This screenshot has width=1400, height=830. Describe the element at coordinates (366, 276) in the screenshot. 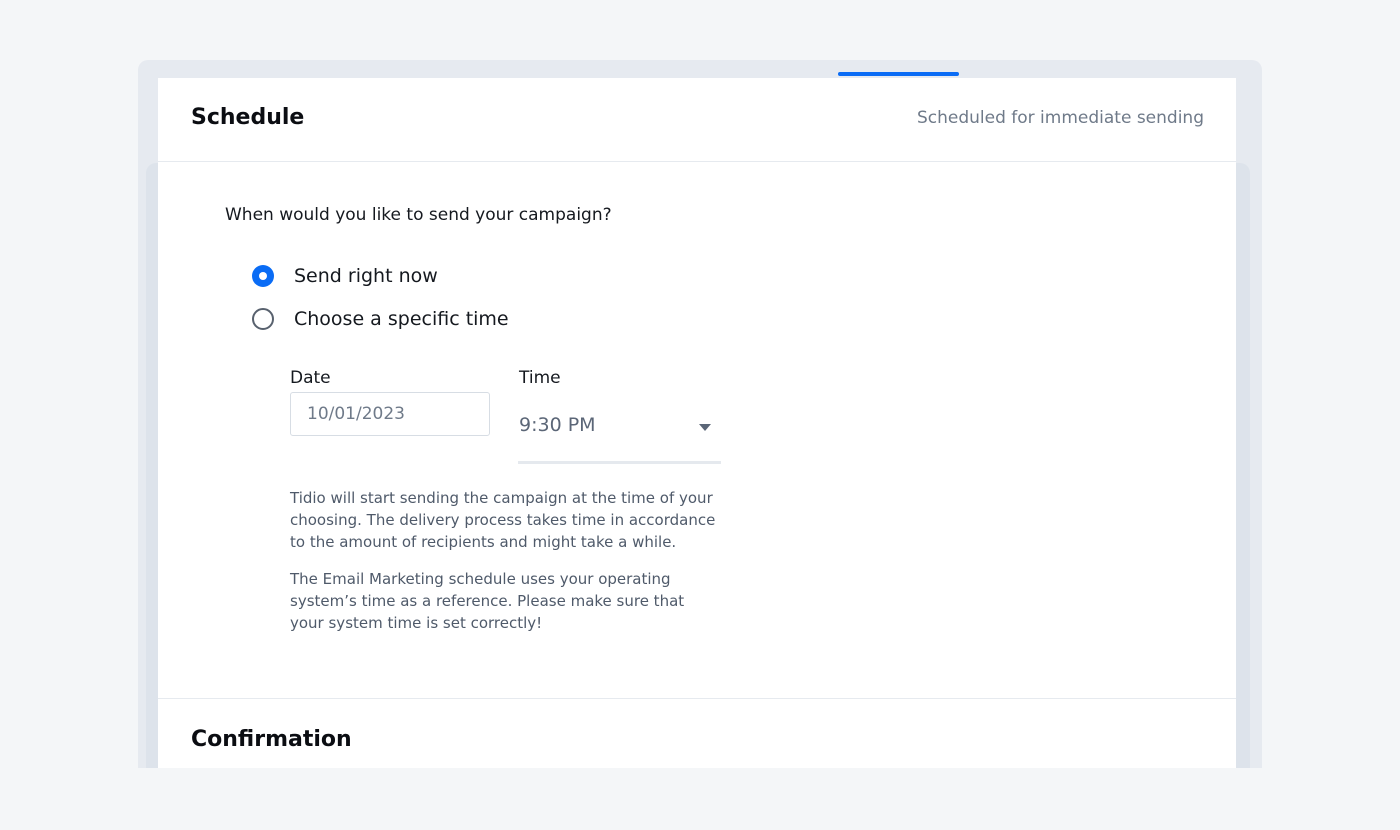

I see `send-now-label: Send right now` at that location.